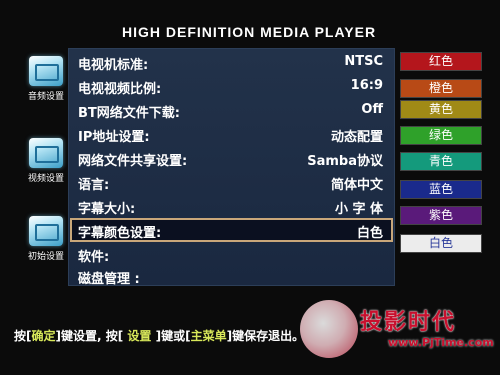  I want to click on menu-row-language: 语言: 简体中文, so click(231, 182).